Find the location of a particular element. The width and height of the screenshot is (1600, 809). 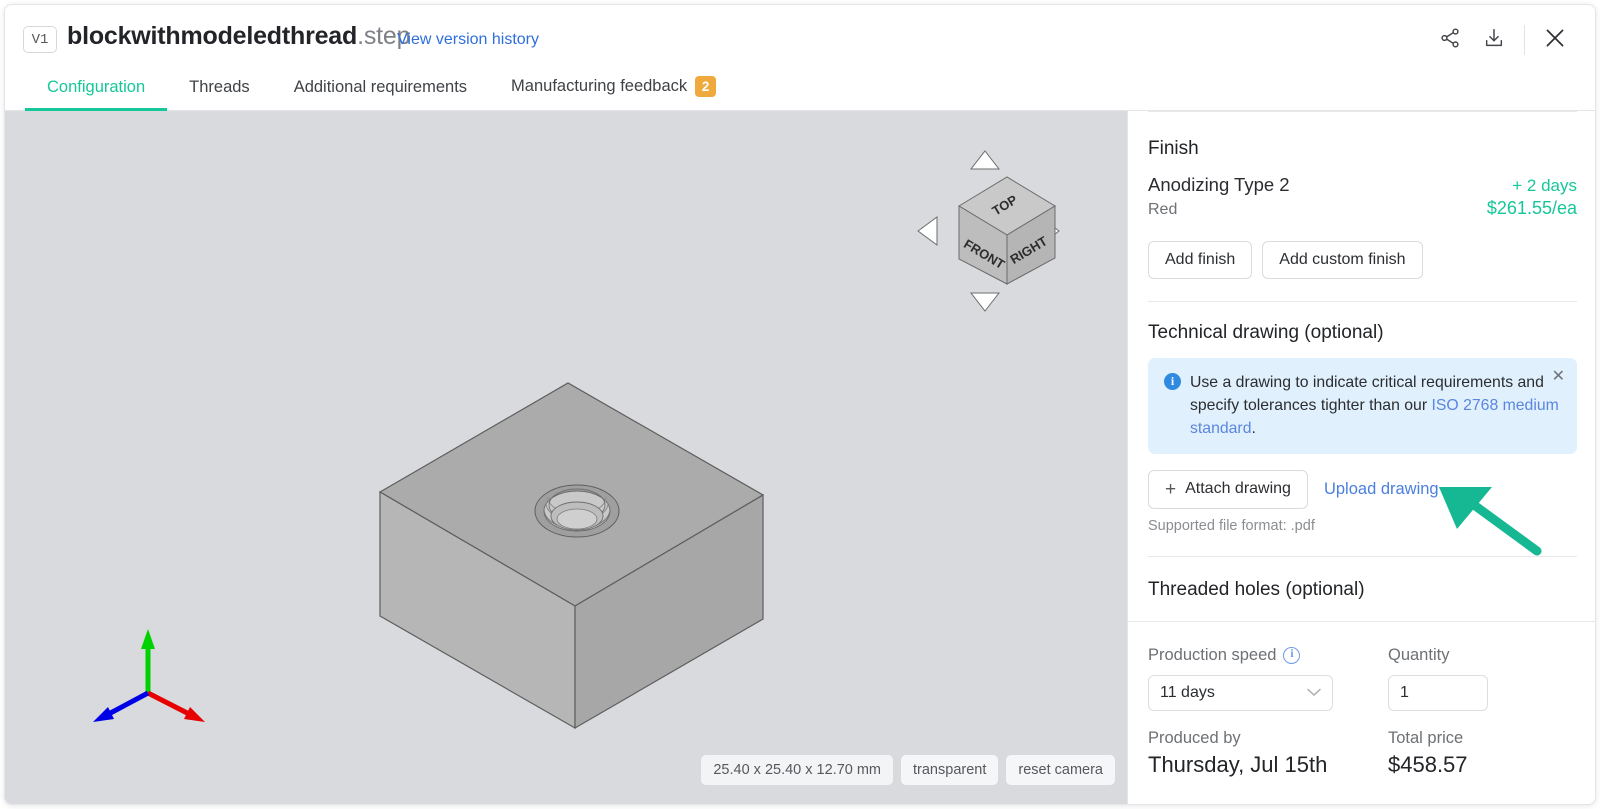

add-custom-finish-button: Add custom finish is located at coordinates (1342, 260).